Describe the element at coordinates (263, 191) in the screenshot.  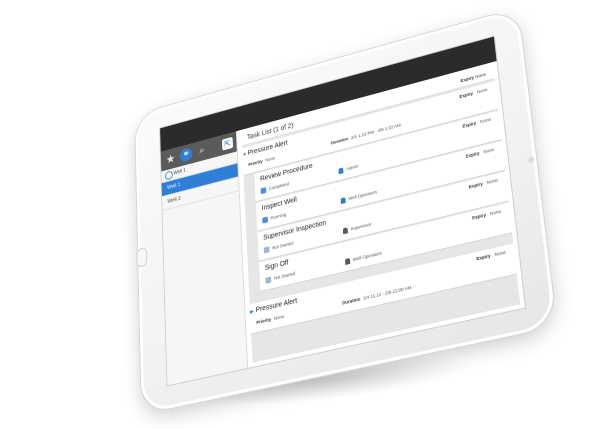
I see `completed-icon` at that location.